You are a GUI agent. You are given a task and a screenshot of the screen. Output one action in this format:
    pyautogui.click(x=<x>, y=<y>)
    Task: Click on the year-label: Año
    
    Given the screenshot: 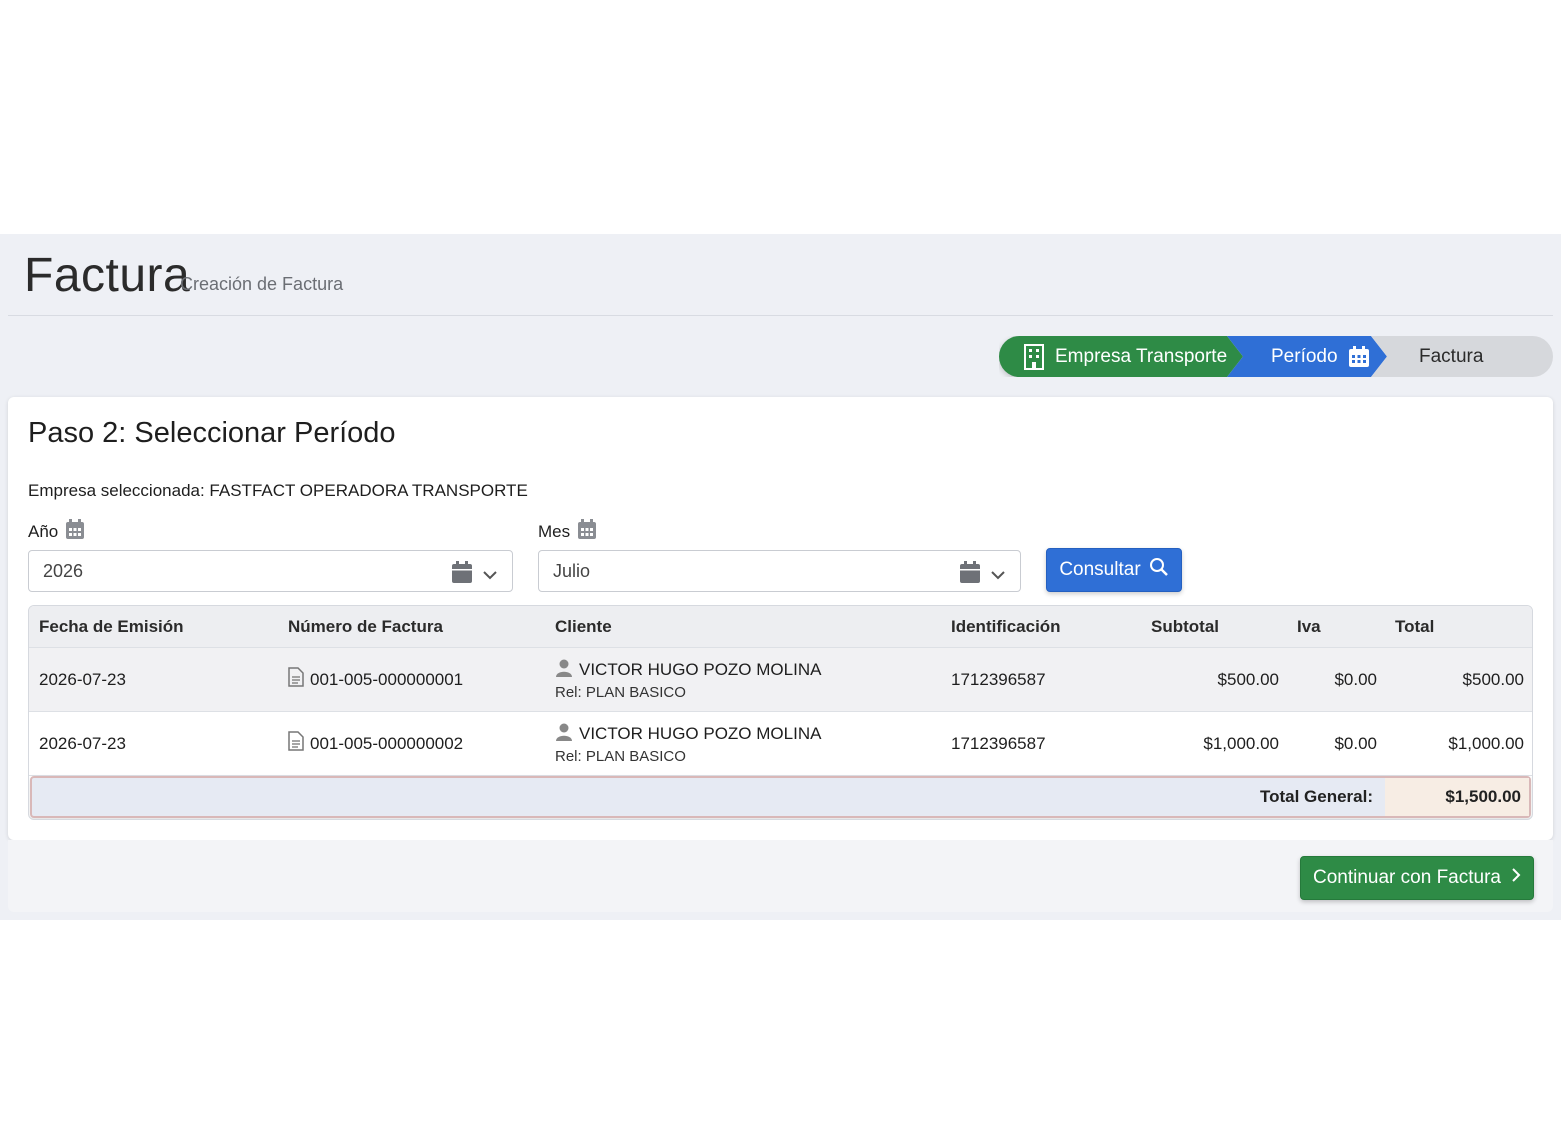 What is the action you would take?
    pyautogui.click(x=56, y=531)
    